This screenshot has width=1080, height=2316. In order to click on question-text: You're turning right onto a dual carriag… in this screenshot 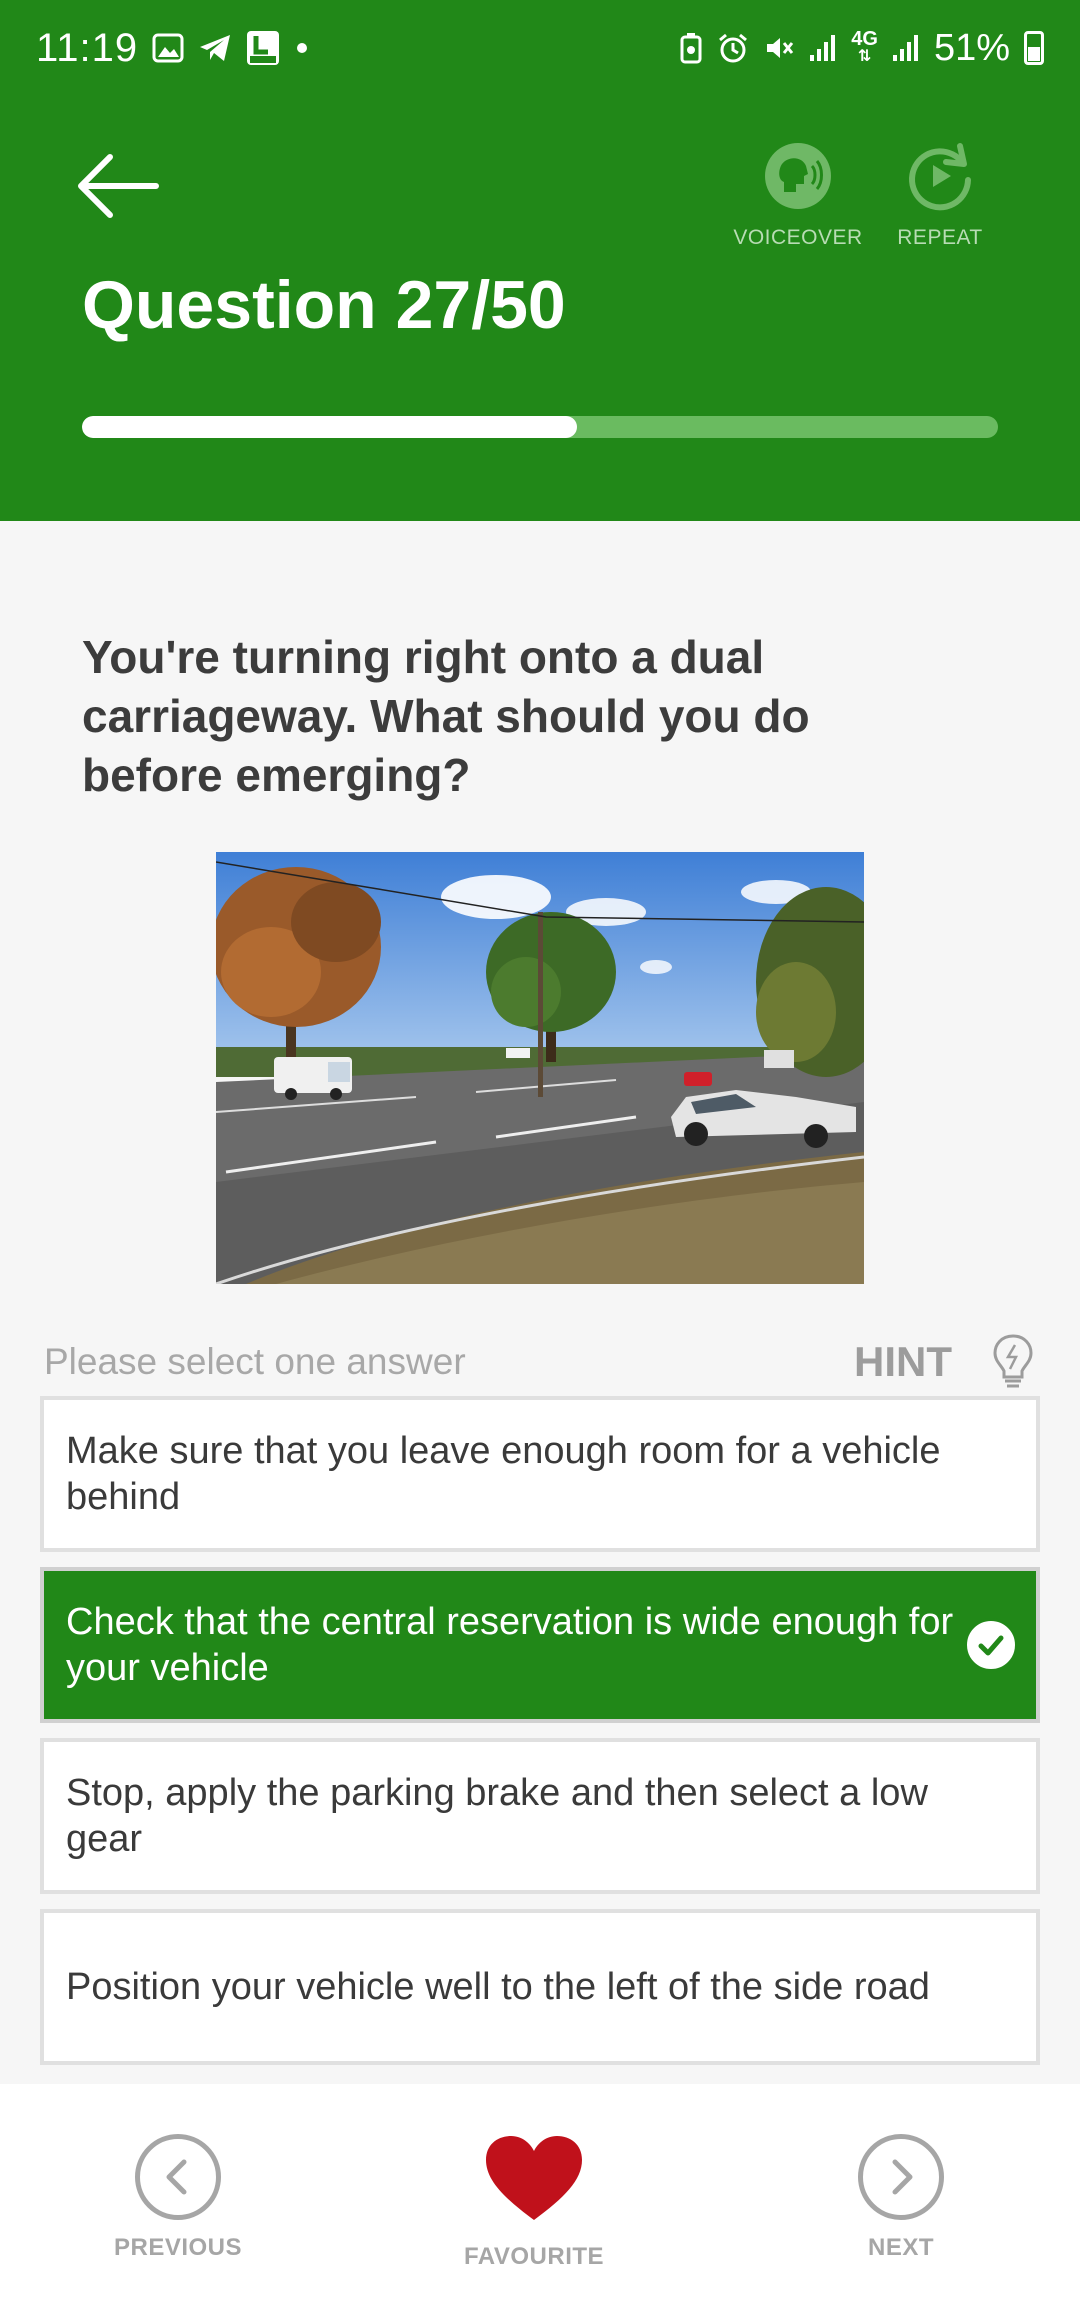, I will do `click(446, 716)`.